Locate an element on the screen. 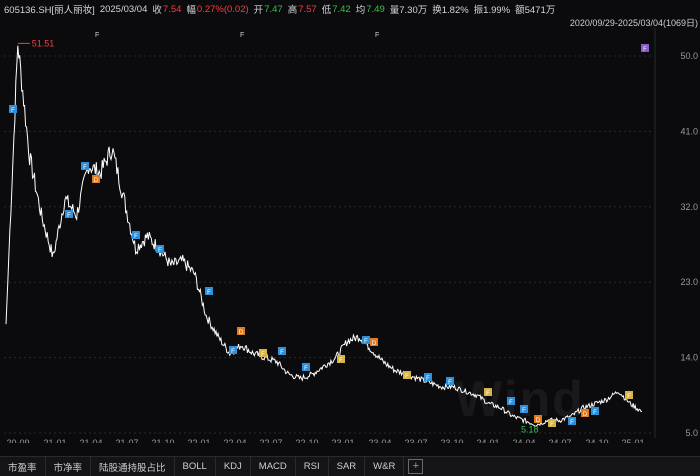 The width and height of the screenshot is (700, 476). x-tick-label: 24-10 is located at coordinates (596, 440).